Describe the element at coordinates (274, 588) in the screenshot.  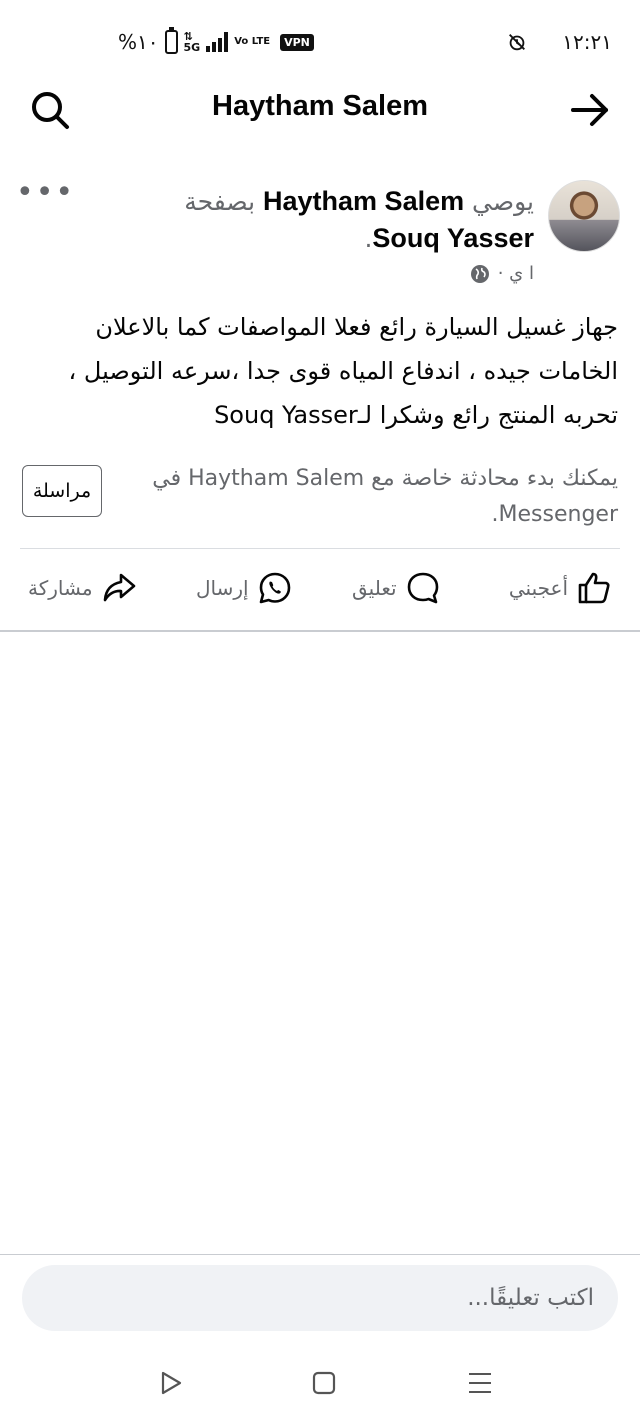
I see `whatsapp-icon` at that location.